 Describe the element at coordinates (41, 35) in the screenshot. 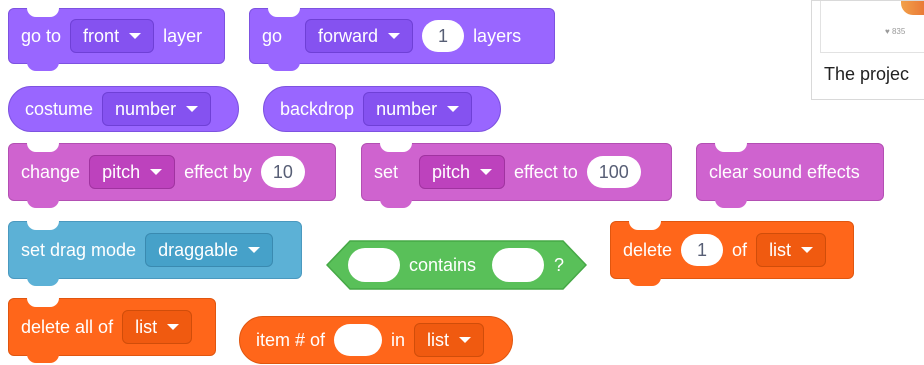

I see `block-label: go to` at that location.